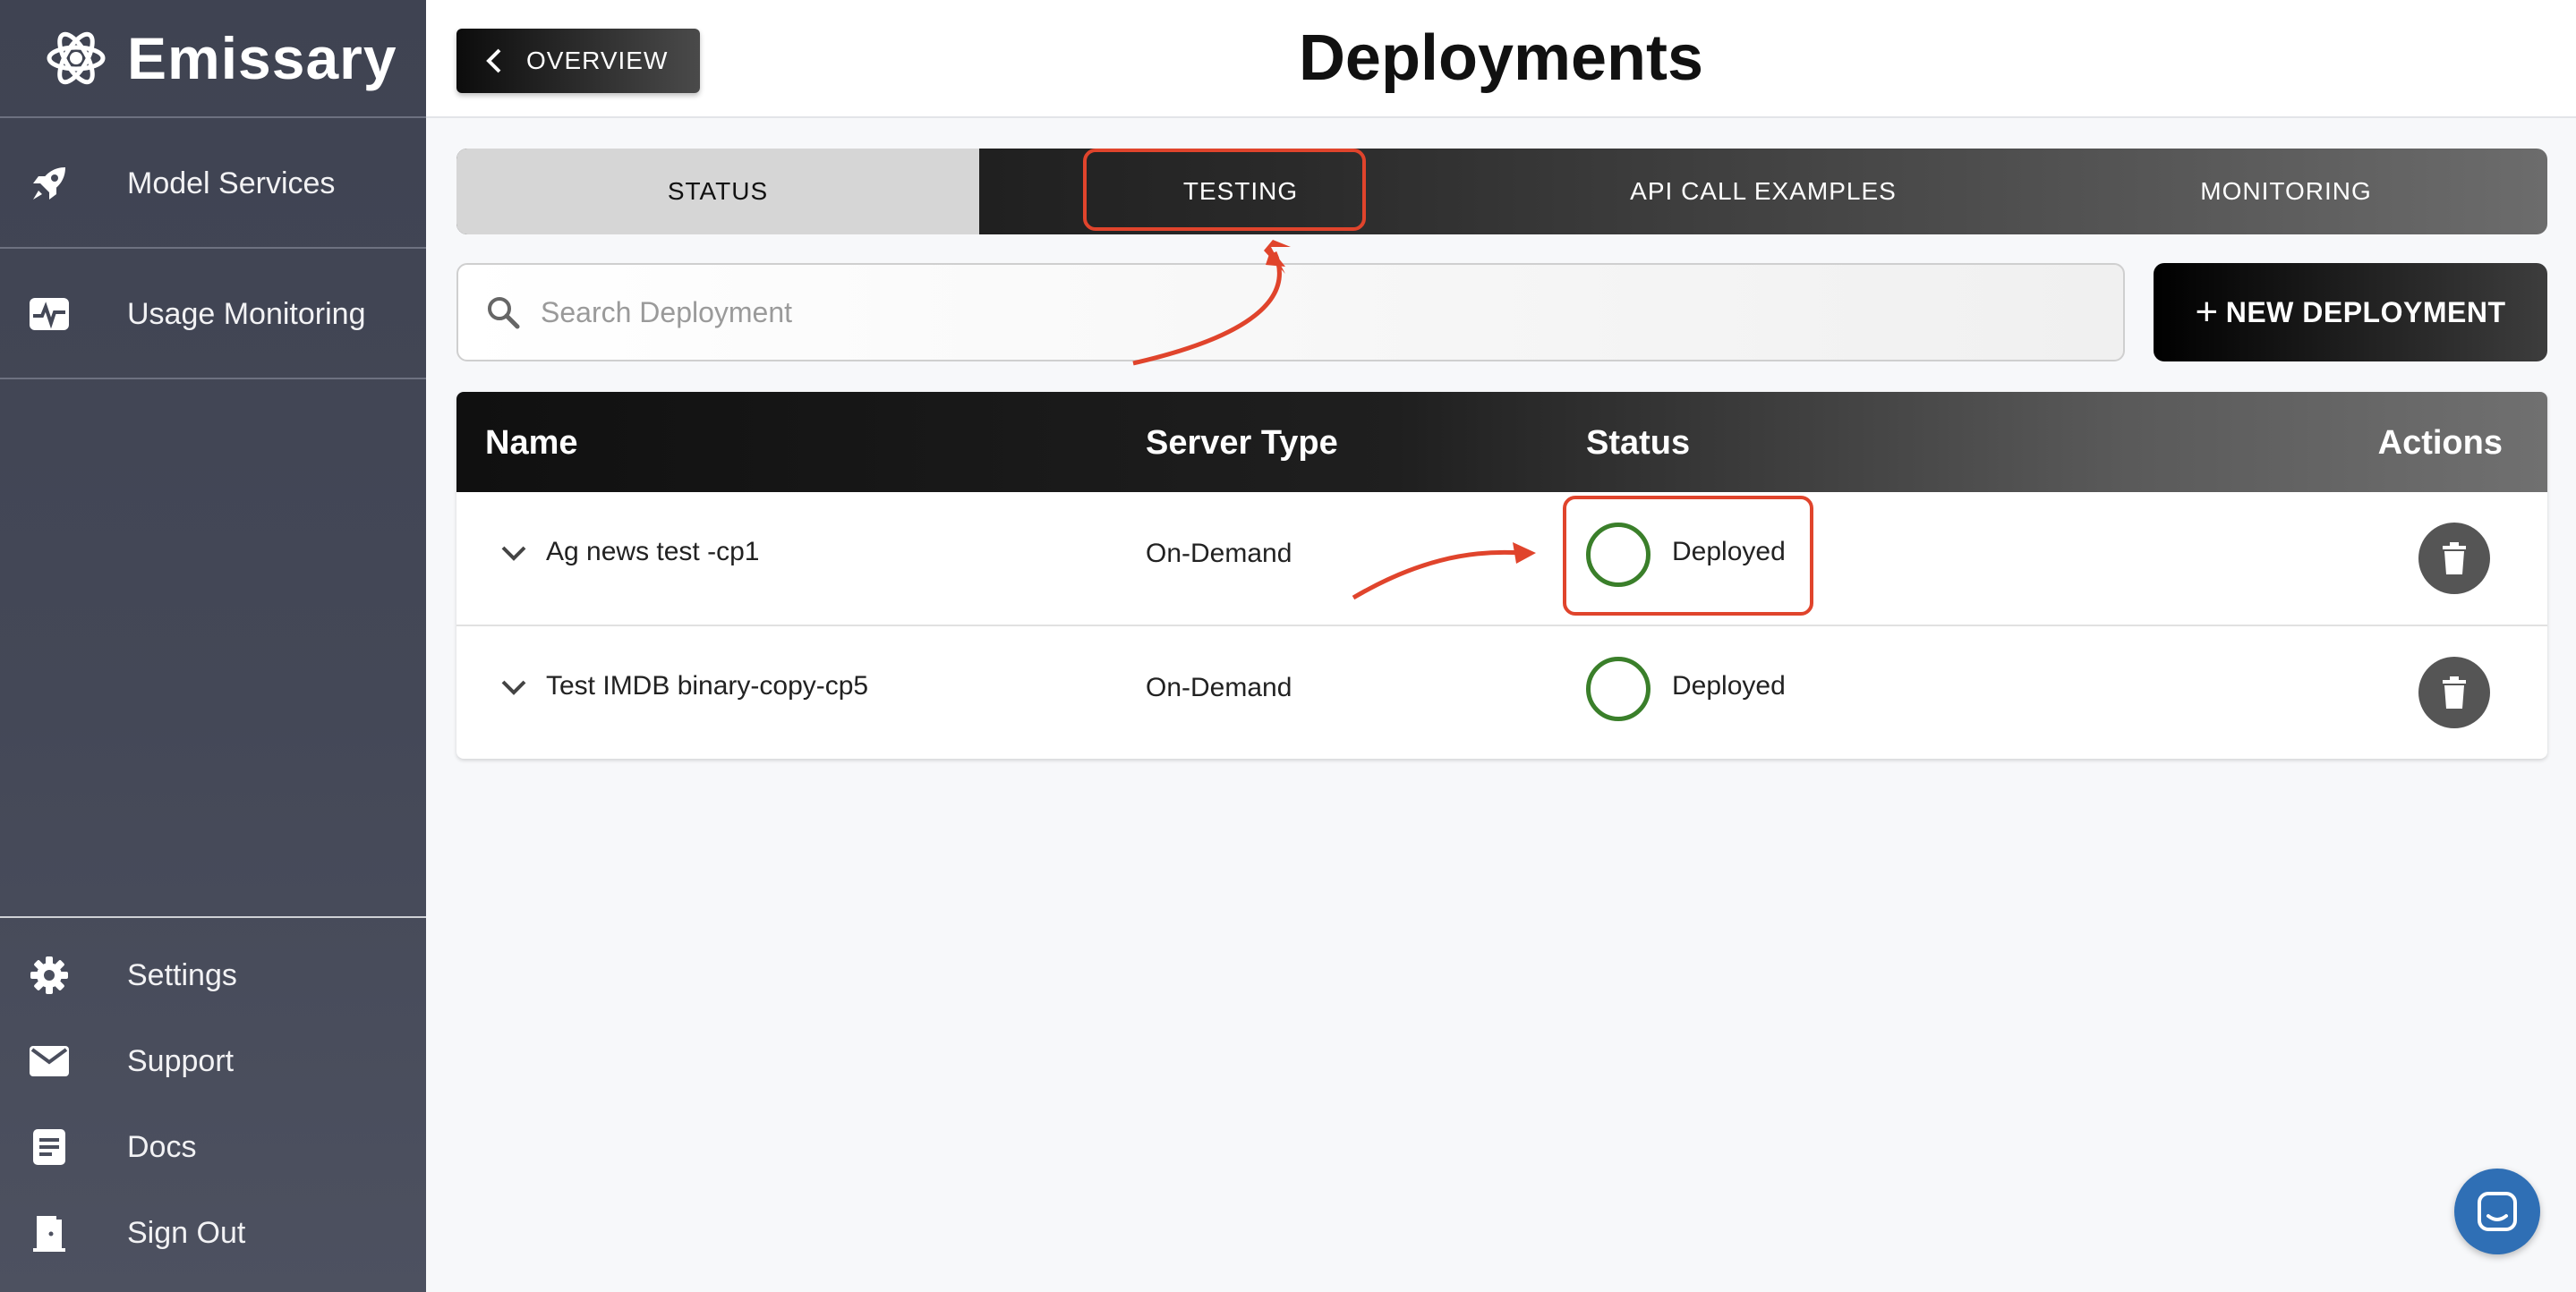 Image resolution: width=2576 pixels, height=1292 pixels. I want to click on sidebar-item-label: Model Services, so click(231, 183).